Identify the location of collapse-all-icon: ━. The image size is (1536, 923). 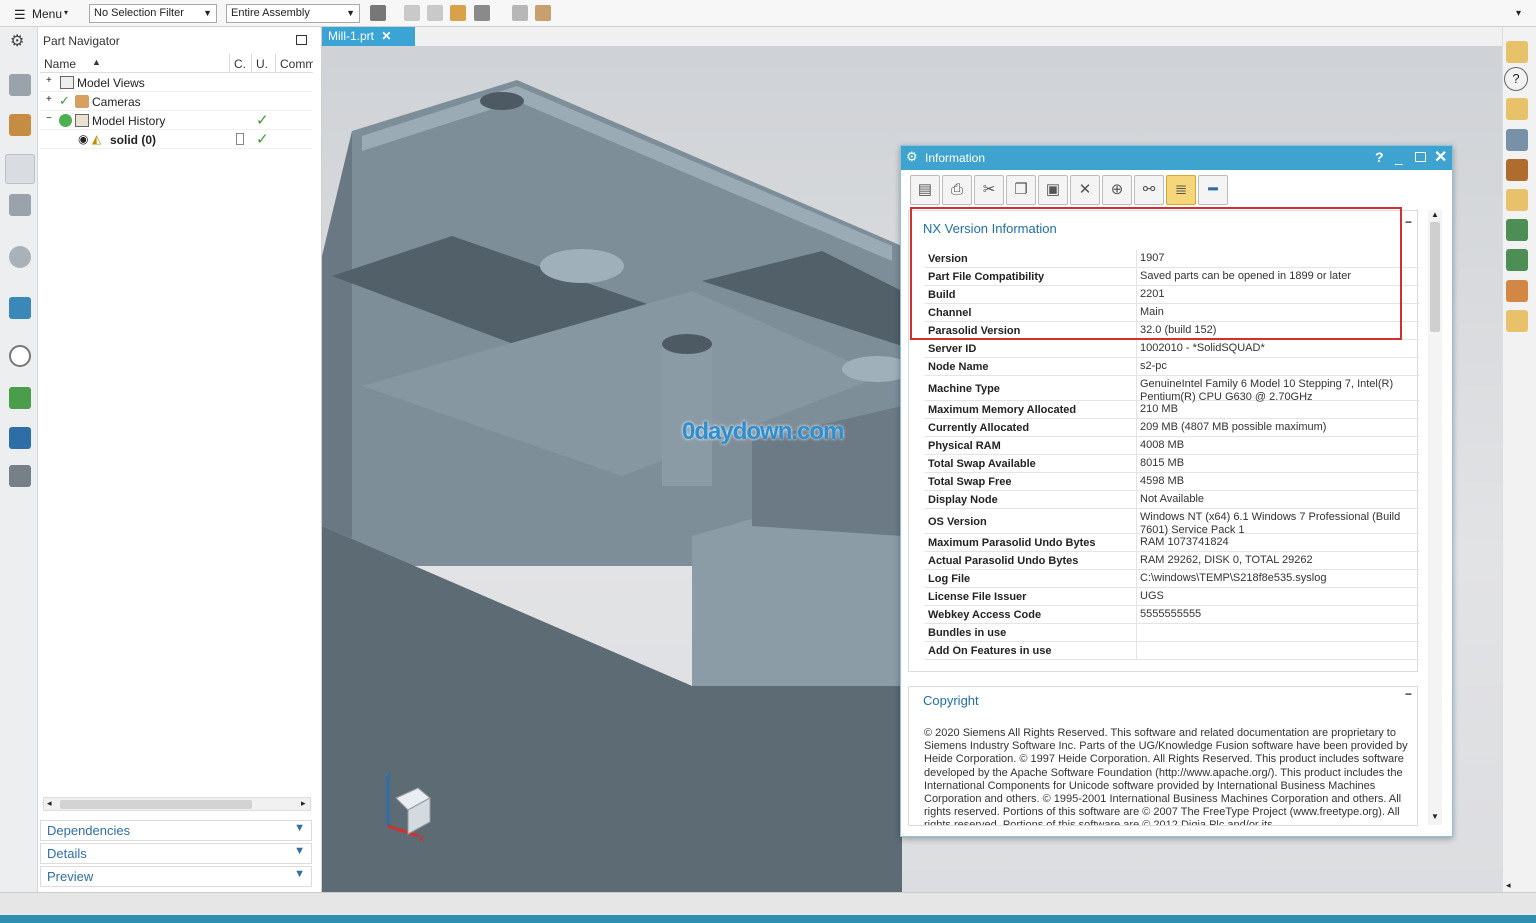
(1213, 190).